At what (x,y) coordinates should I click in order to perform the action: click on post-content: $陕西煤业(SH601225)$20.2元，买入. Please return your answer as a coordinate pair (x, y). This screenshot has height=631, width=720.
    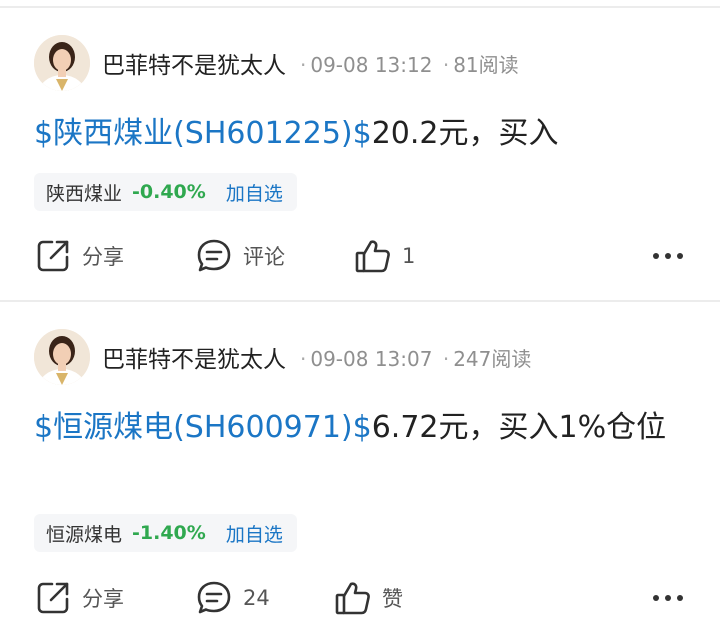
    Looking at the image, I should click on (359, 134).